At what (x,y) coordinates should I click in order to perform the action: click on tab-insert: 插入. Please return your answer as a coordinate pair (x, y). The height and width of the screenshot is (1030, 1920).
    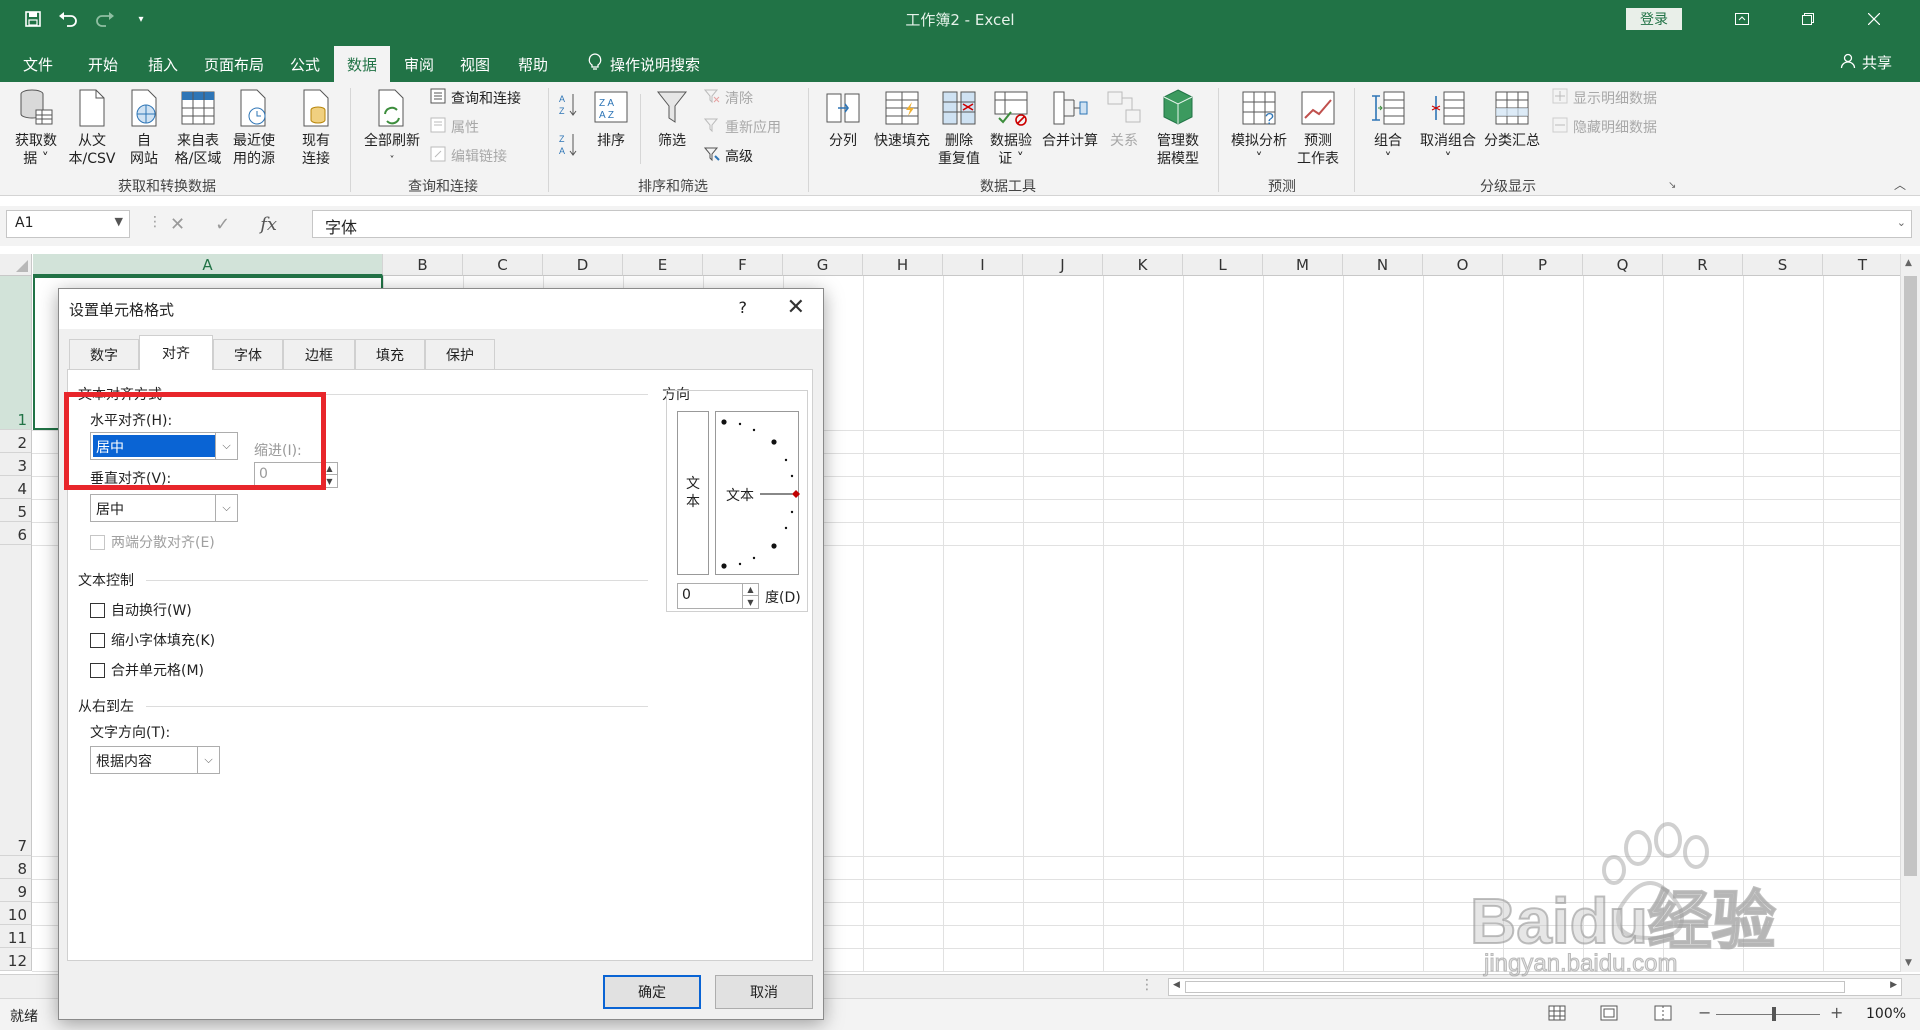
    Looking at the image, I should click on (163, 64).